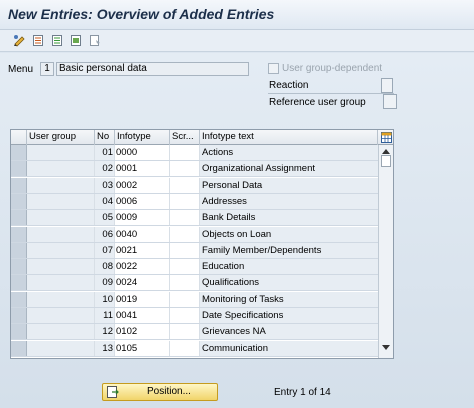 Image resolution: width=474 pixels, height=408 pixels. Describe the element at coordinates (21, 69) in the screenshot. I see `menu-label: Menu` at that location.